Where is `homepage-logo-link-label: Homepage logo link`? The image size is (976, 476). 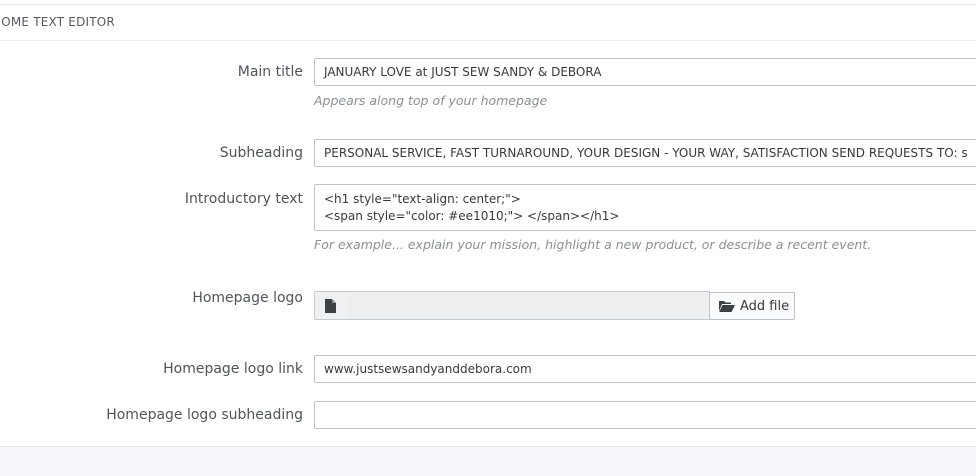
homepage-logo-link-label: Homepage logo link is located at coordinates (233, 369).